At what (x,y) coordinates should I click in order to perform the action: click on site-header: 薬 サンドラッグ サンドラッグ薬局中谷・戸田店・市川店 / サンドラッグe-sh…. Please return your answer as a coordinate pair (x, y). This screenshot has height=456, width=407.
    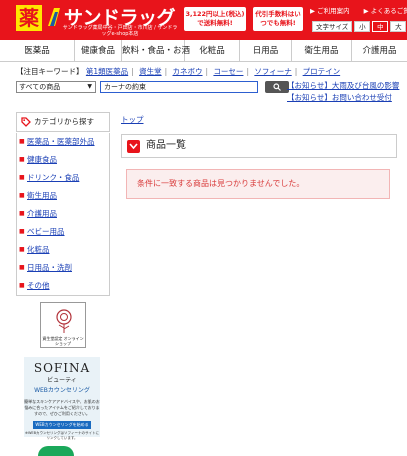
    Looking at the image, I should click on (203, 20).